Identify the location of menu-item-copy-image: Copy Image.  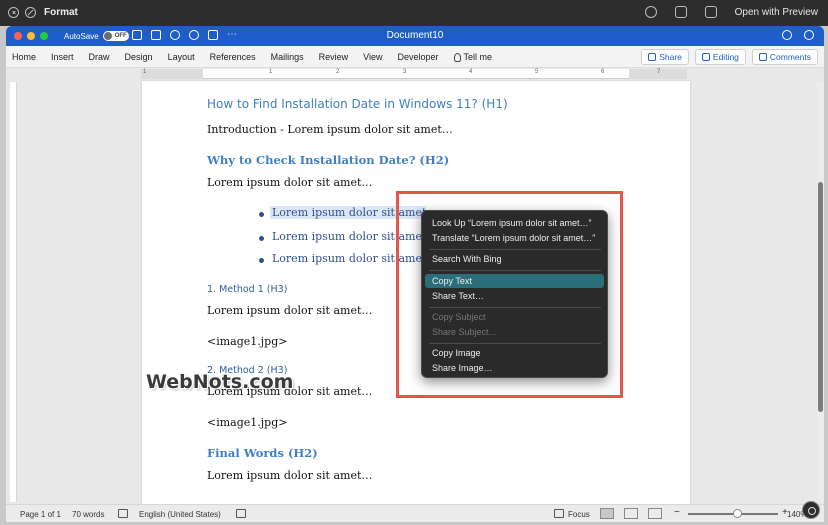
(514, 353).